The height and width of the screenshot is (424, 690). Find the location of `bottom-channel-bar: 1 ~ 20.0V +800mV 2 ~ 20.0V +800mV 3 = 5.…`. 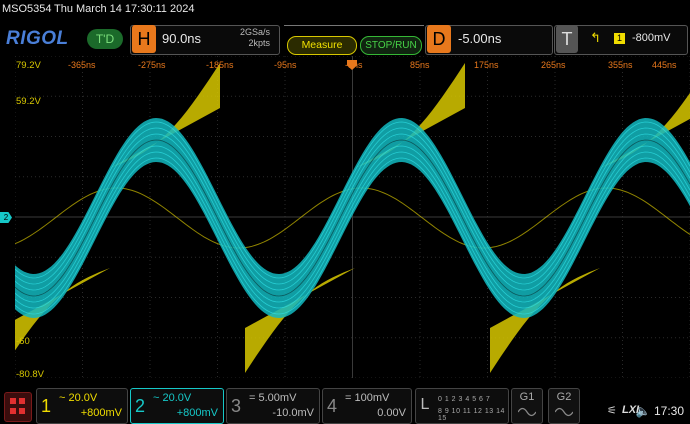

bottom-channel-bar: 1 ~ 20.0V +800mV 2 ~ 20.0V +800mV 3 = 5.… is located at coordinates (345, 404).